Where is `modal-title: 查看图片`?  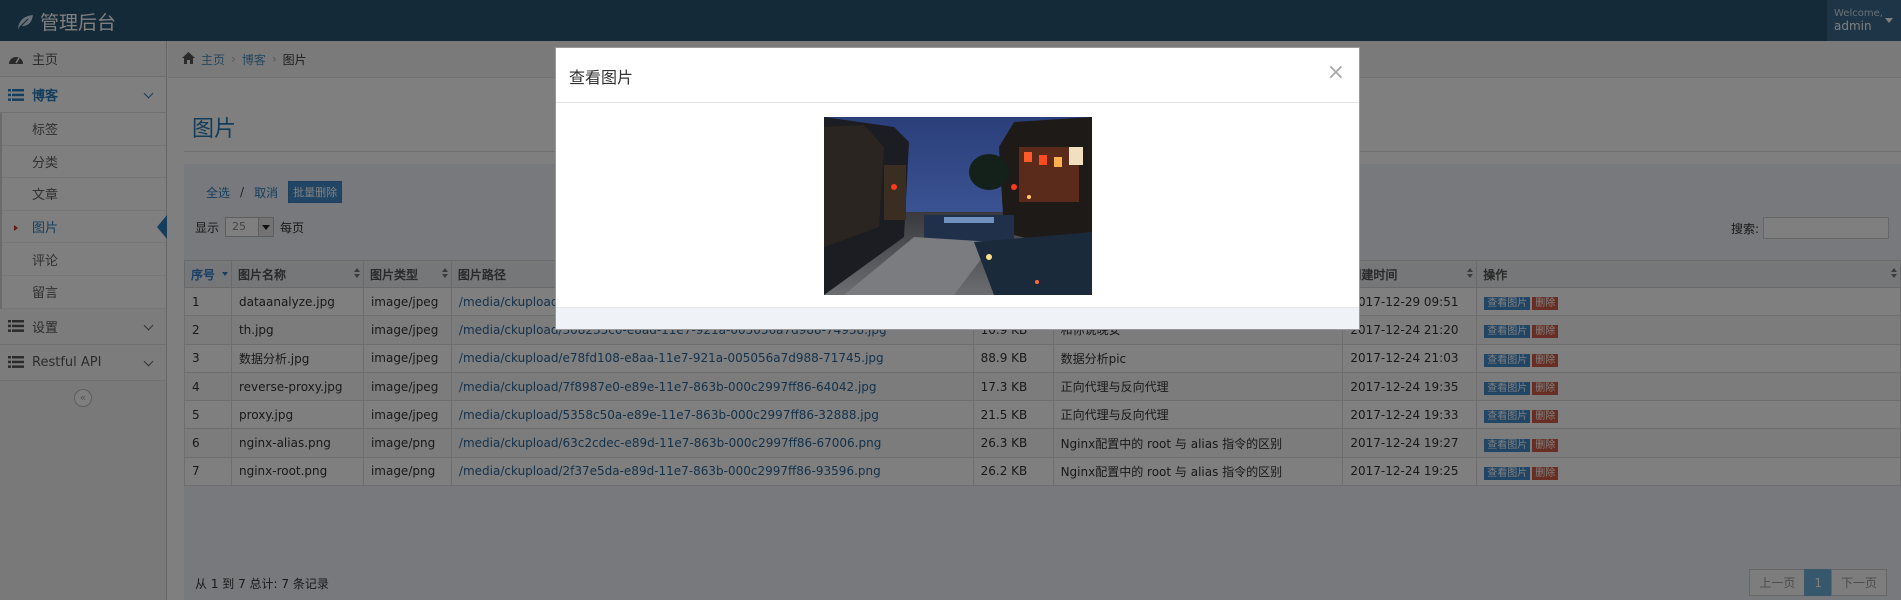 modal-title: 查看图片 is located at coordinates (601, 77).